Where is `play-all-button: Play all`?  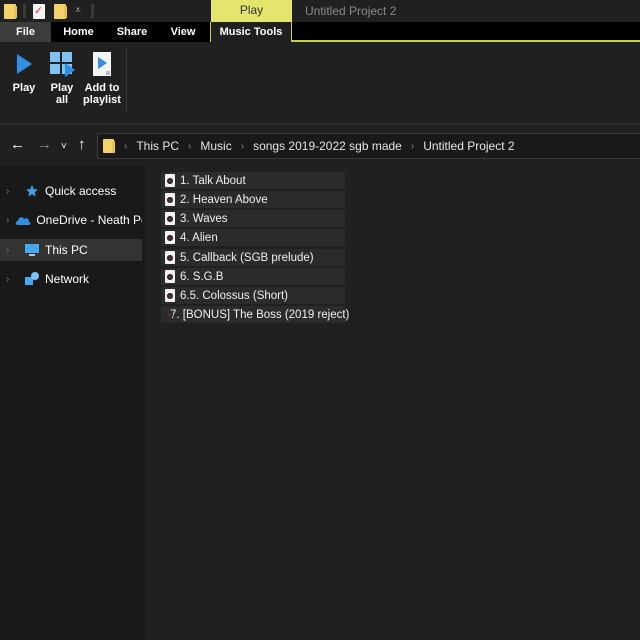 play-all-button: Play all is located at coordinates (62, 78).